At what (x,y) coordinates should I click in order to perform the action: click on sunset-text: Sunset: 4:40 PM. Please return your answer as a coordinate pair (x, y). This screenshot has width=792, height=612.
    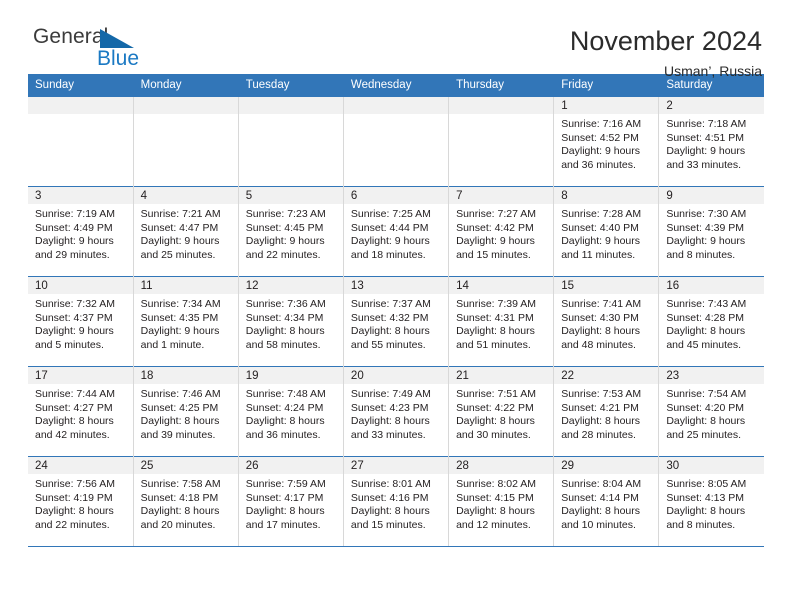
    Looking at the image, I should click on (600, 227).